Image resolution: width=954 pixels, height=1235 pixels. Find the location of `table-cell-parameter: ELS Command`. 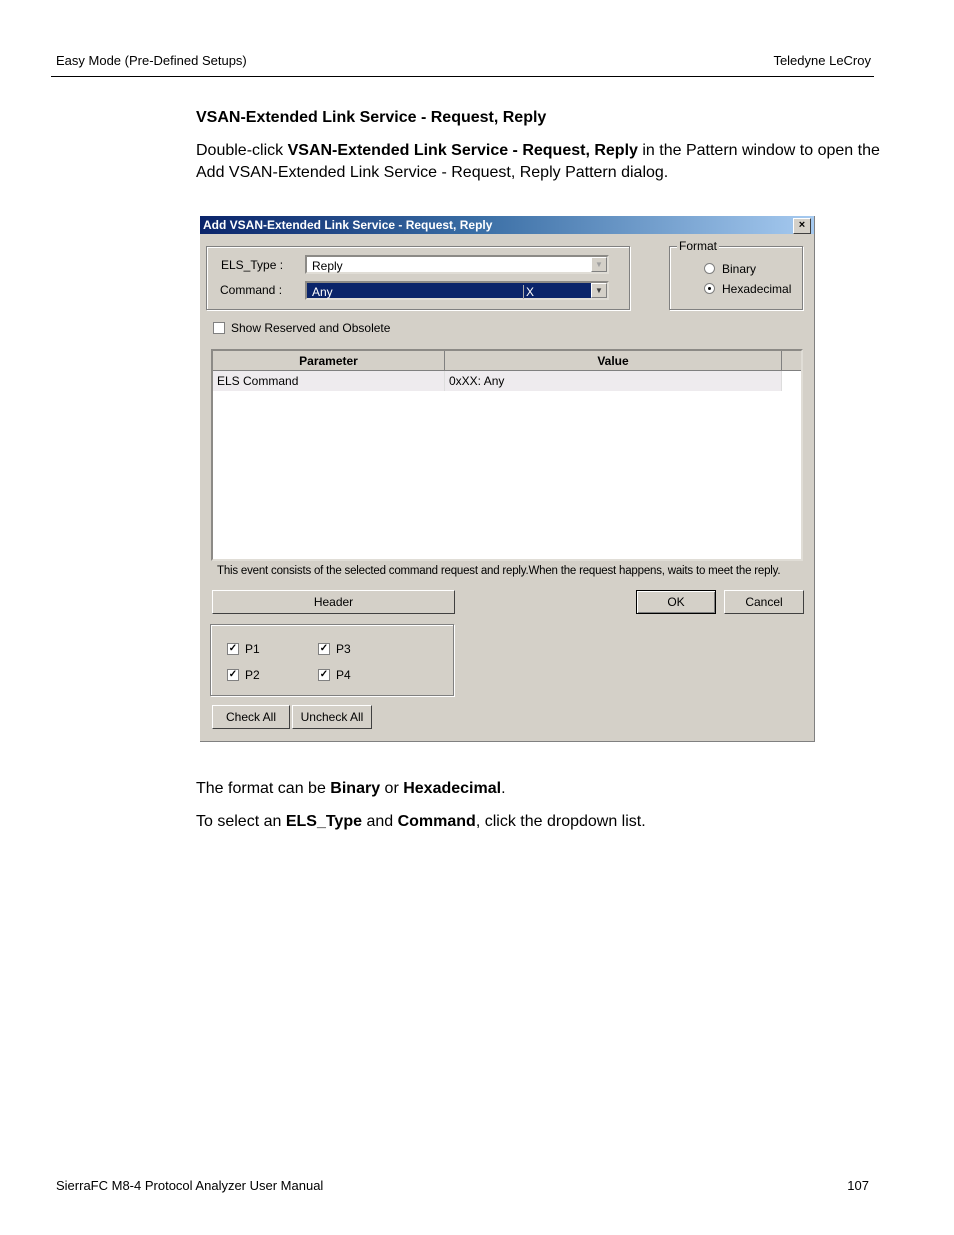

table-cell-parameter: ELS Command is located at coordinates (329, 381).